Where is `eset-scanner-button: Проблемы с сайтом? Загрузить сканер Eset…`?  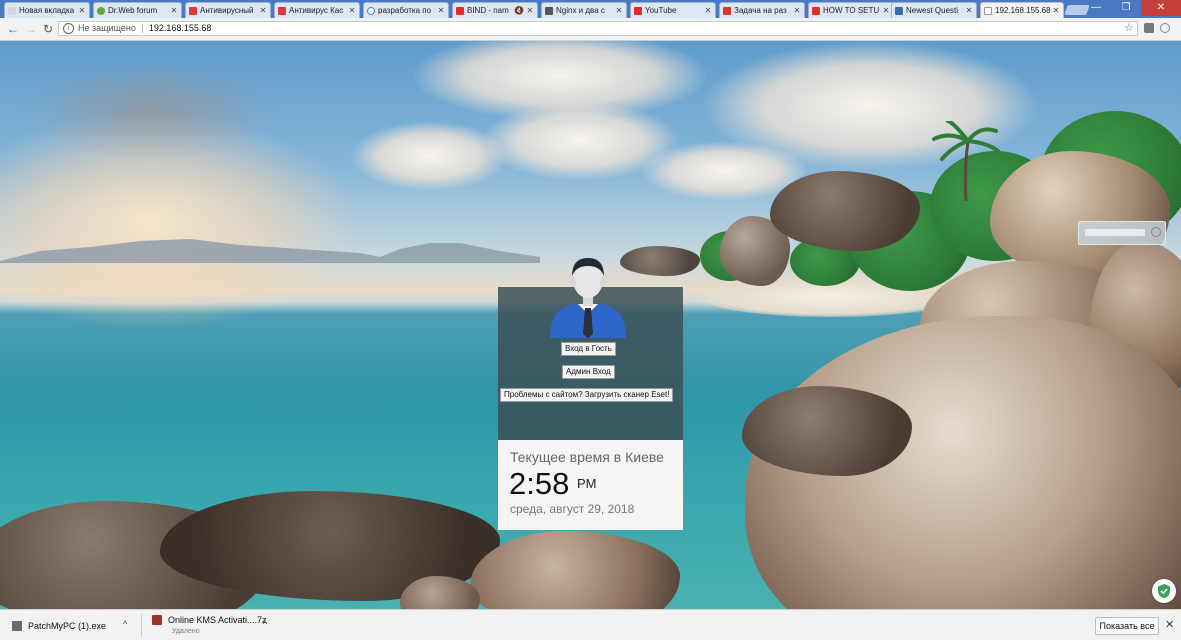
eset-scanner-button: Проблемы с сайтом? Загрузить сканер Eset… is located at coordinates (587, 395).